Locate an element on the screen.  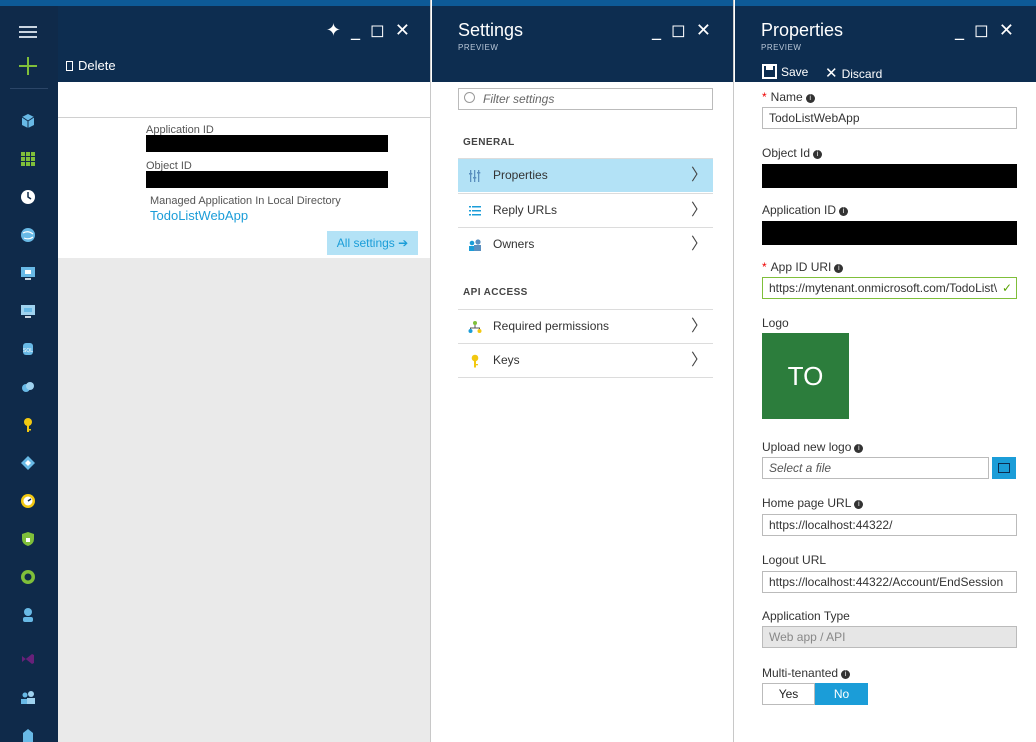
cloud-services-icon is located at coordinates (28, 387).